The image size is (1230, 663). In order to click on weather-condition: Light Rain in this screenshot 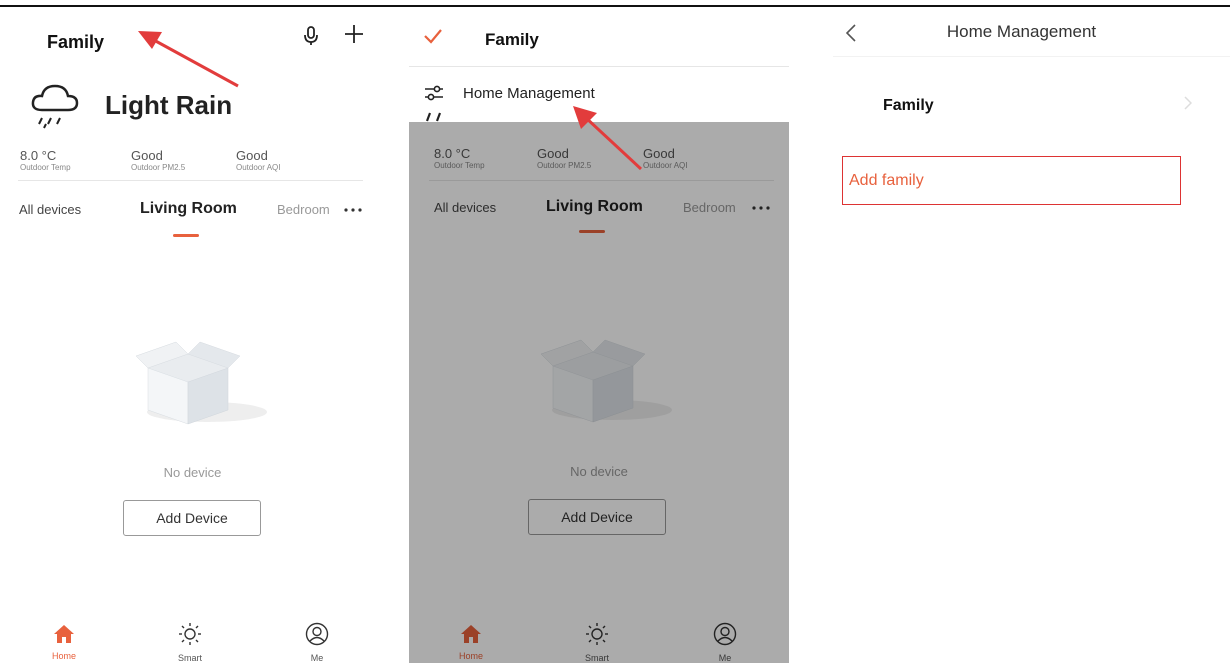, I will do `click(169, 105)`.